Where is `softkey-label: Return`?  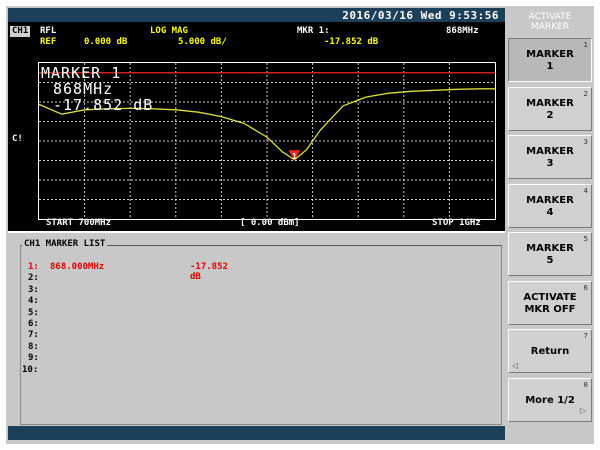
softkey-label: Return is located at coordinates (550, 351).